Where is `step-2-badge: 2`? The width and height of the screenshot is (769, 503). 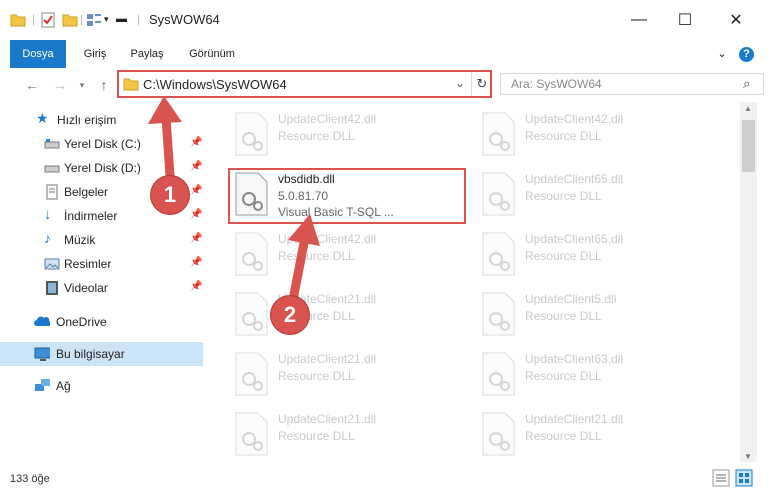 step-2-badge: 2 is located at coordinates (290, 315).